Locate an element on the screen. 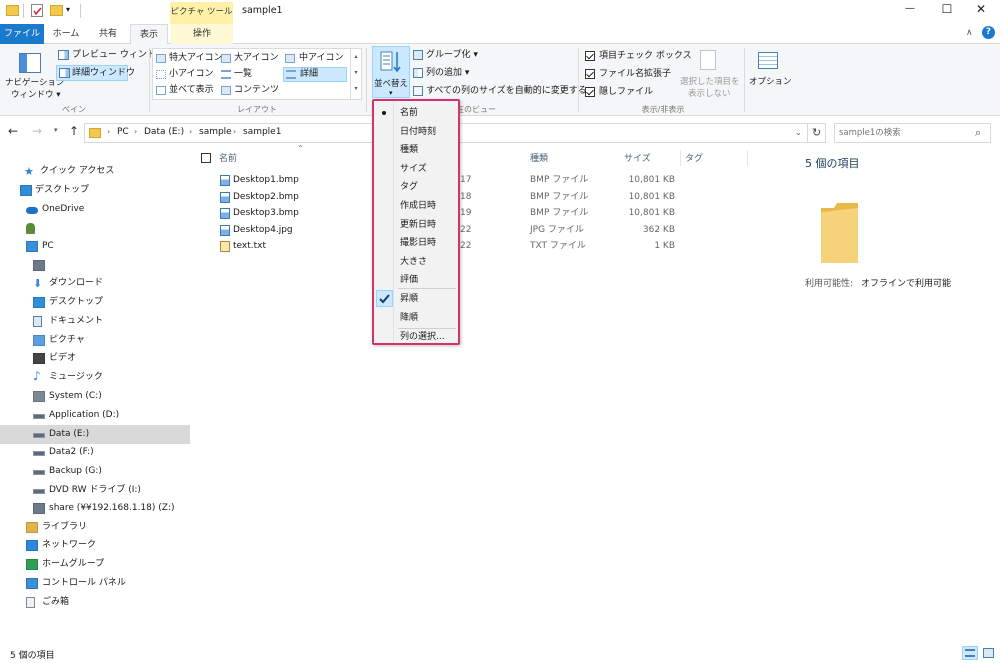 The width and height of the screenshot is (1000, 663). large-icons-view-toggle is located at coordinates (989, 653).